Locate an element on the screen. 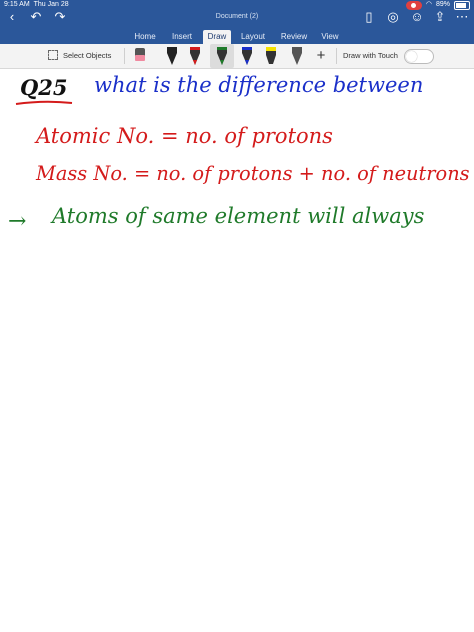 The height and width of the screenshot is (632, 474). more-icon: ⋯ is located at coordinates (462, 17).